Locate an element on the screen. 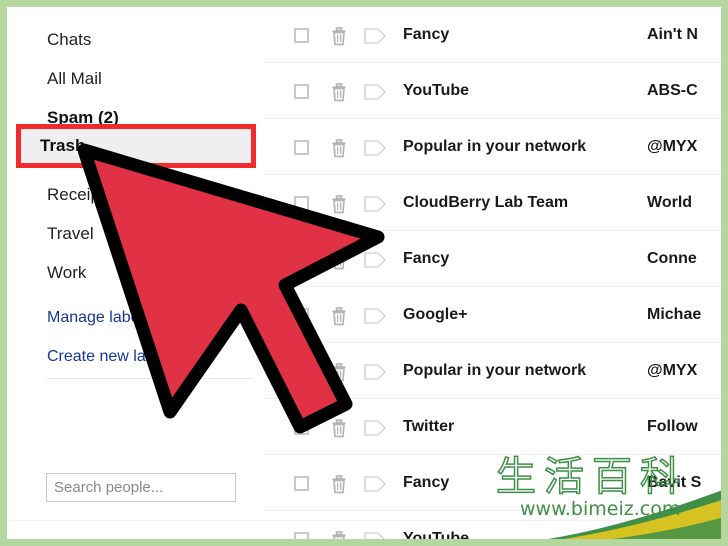 The width and height of the screenshot is (728, 546). sidebar-item-chats: Chats is located at coordinates (135, 40).